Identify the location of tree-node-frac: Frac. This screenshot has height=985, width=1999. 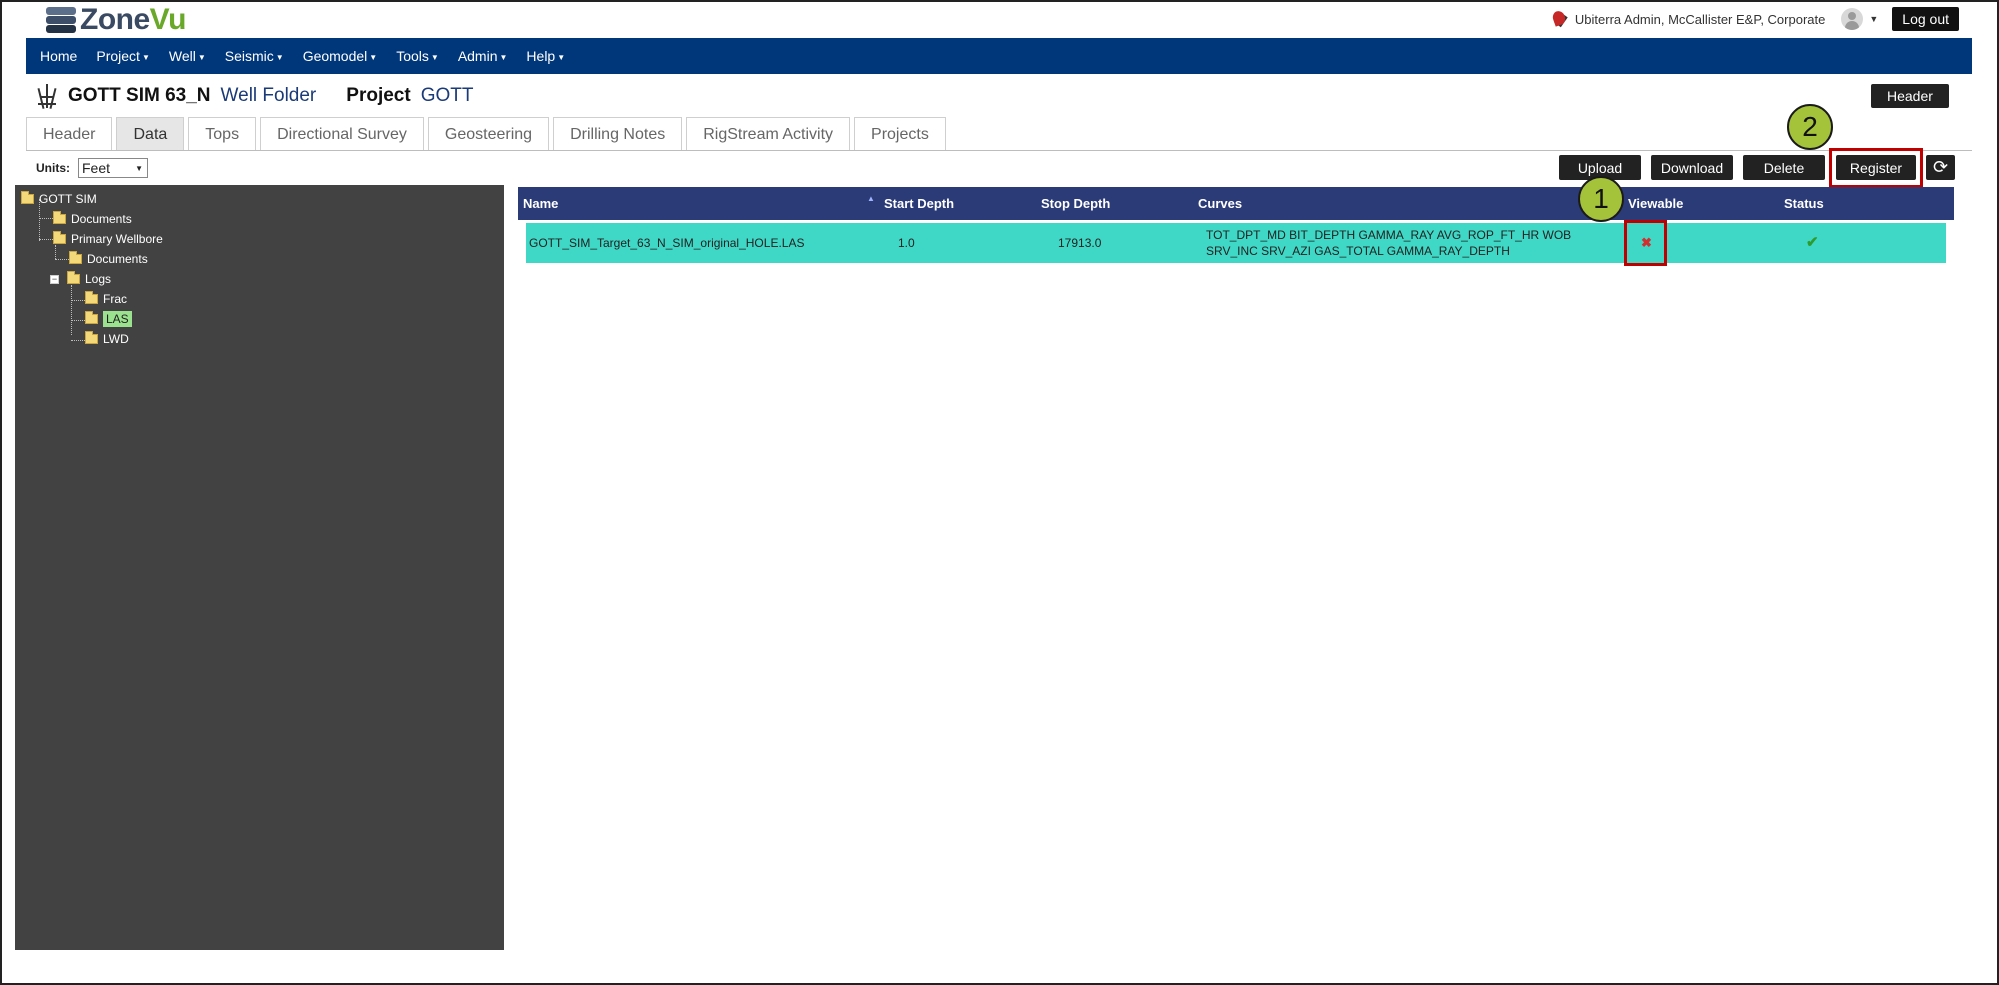
(106, 299).